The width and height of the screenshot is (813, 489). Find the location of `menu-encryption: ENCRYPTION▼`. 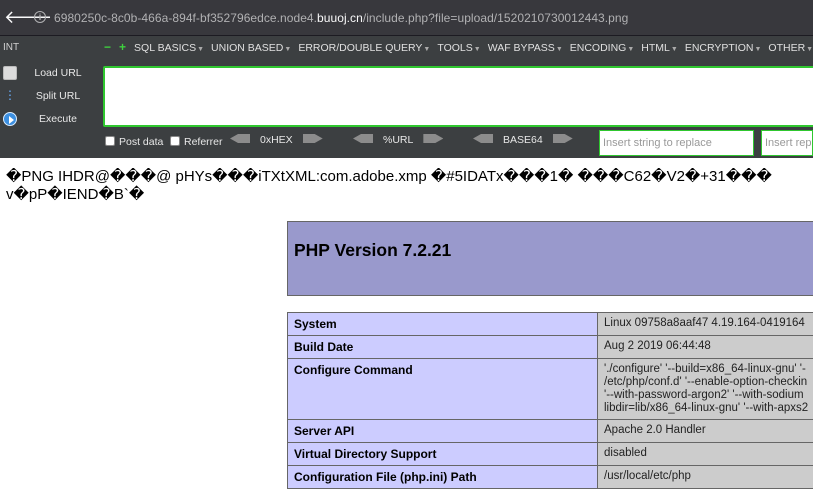

menu-encryption: ENCRYPTION▼ is located at coordinates (723, 48).